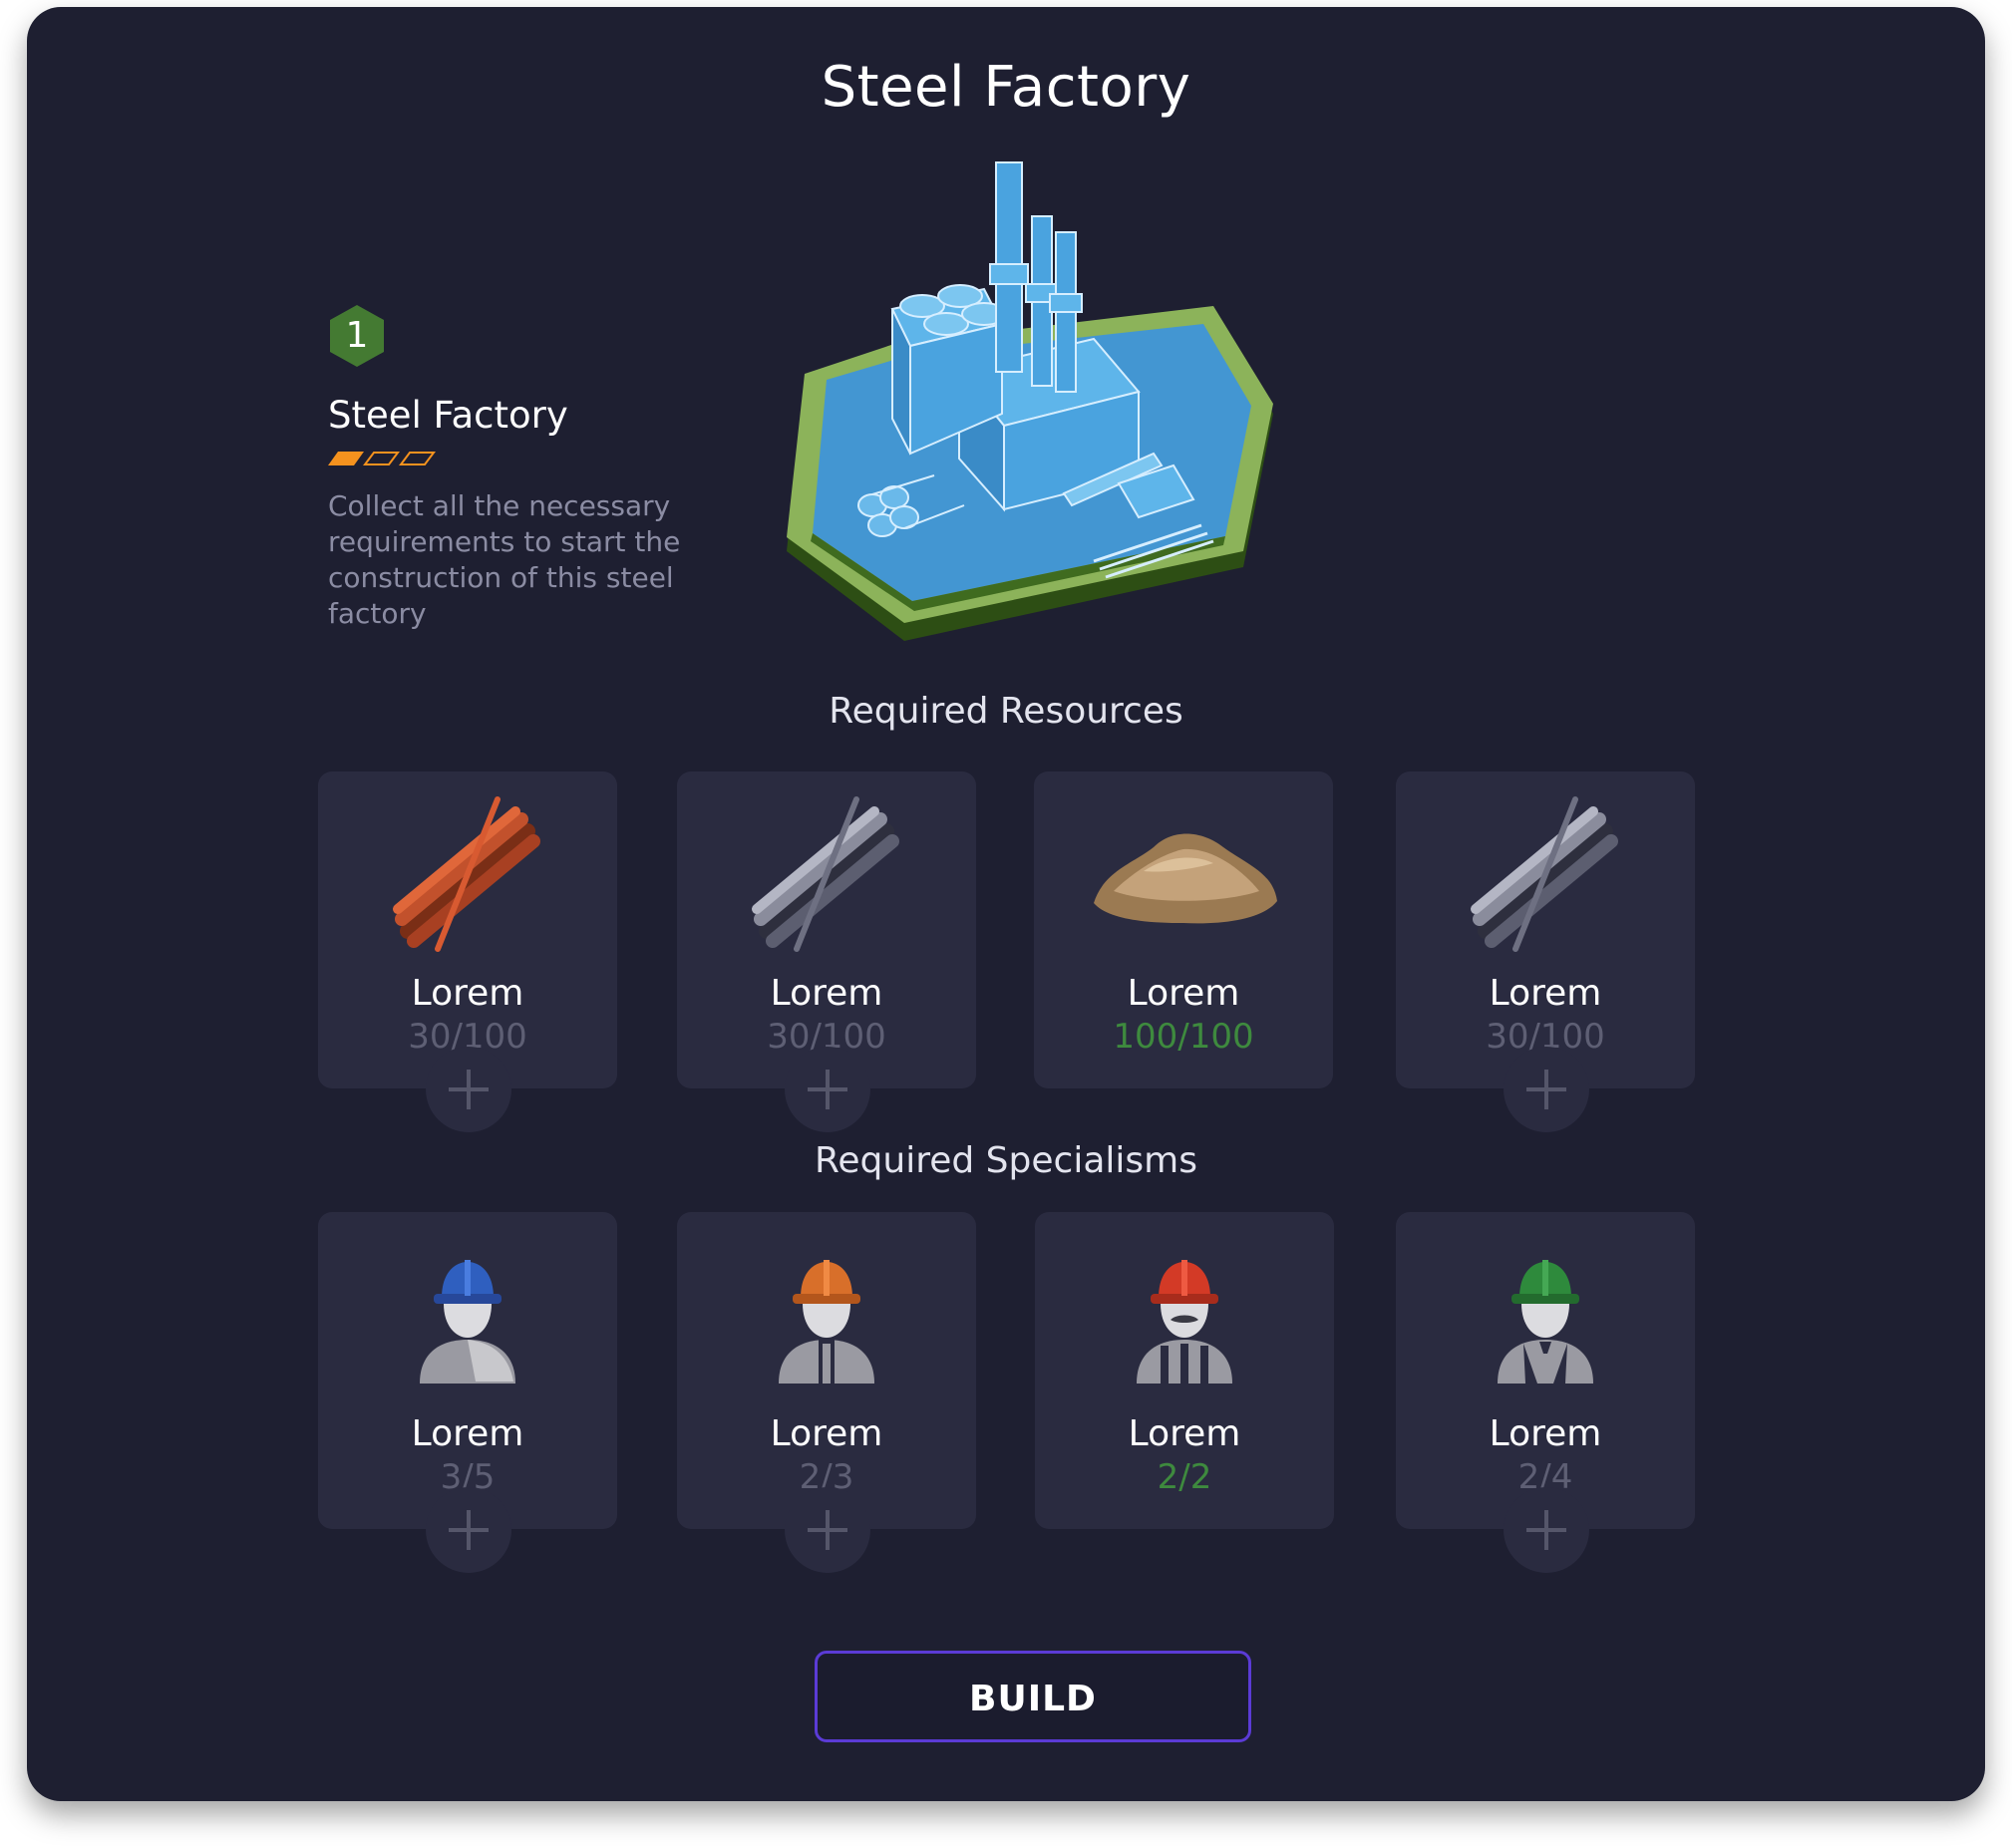 The height and width of the screenshot is (1848, 2012). What do you see at coordinates (1006, 1160) in the screenshot?
I see `specialisms-section-title: Required Specialisms` at bounding box center [1006, 1160].